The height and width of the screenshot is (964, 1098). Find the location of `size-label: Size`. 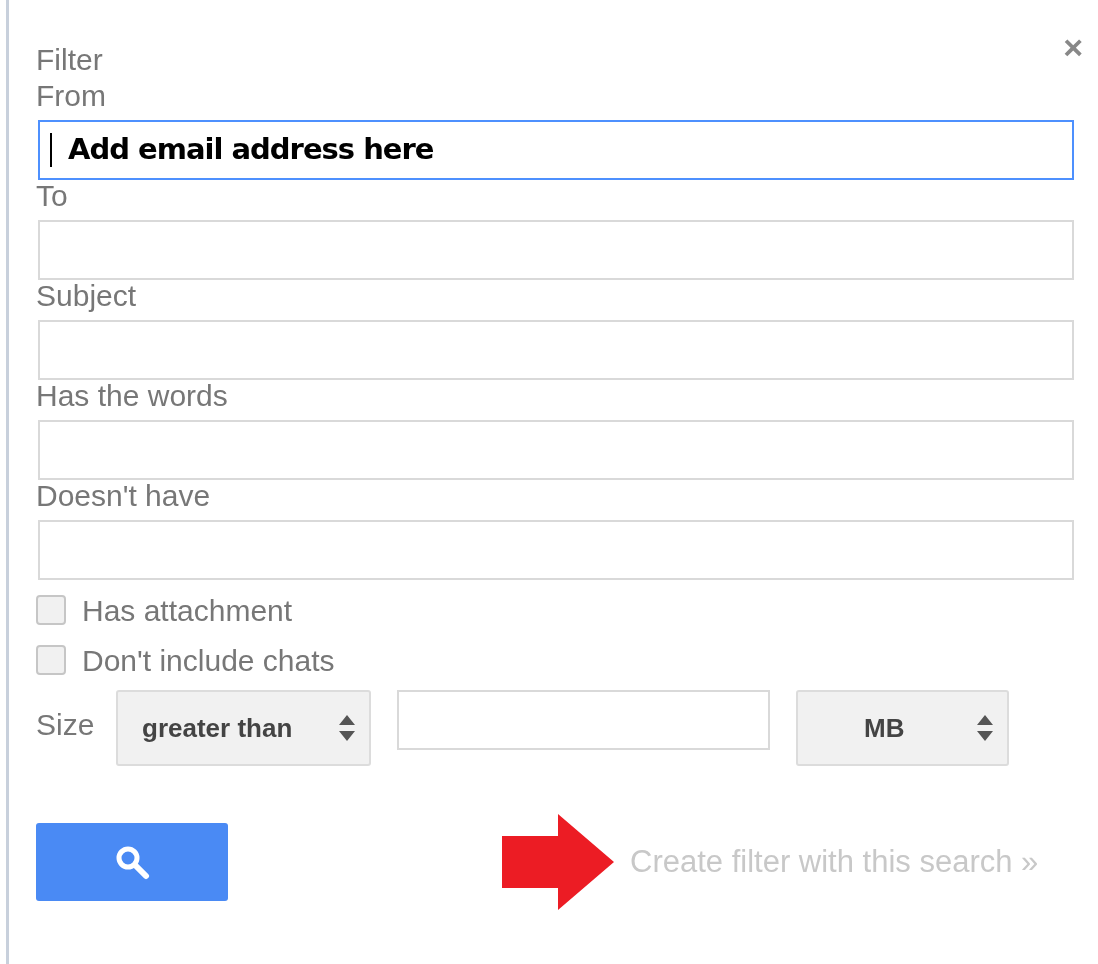

size-label: Size is located at coordinates (66, 725).